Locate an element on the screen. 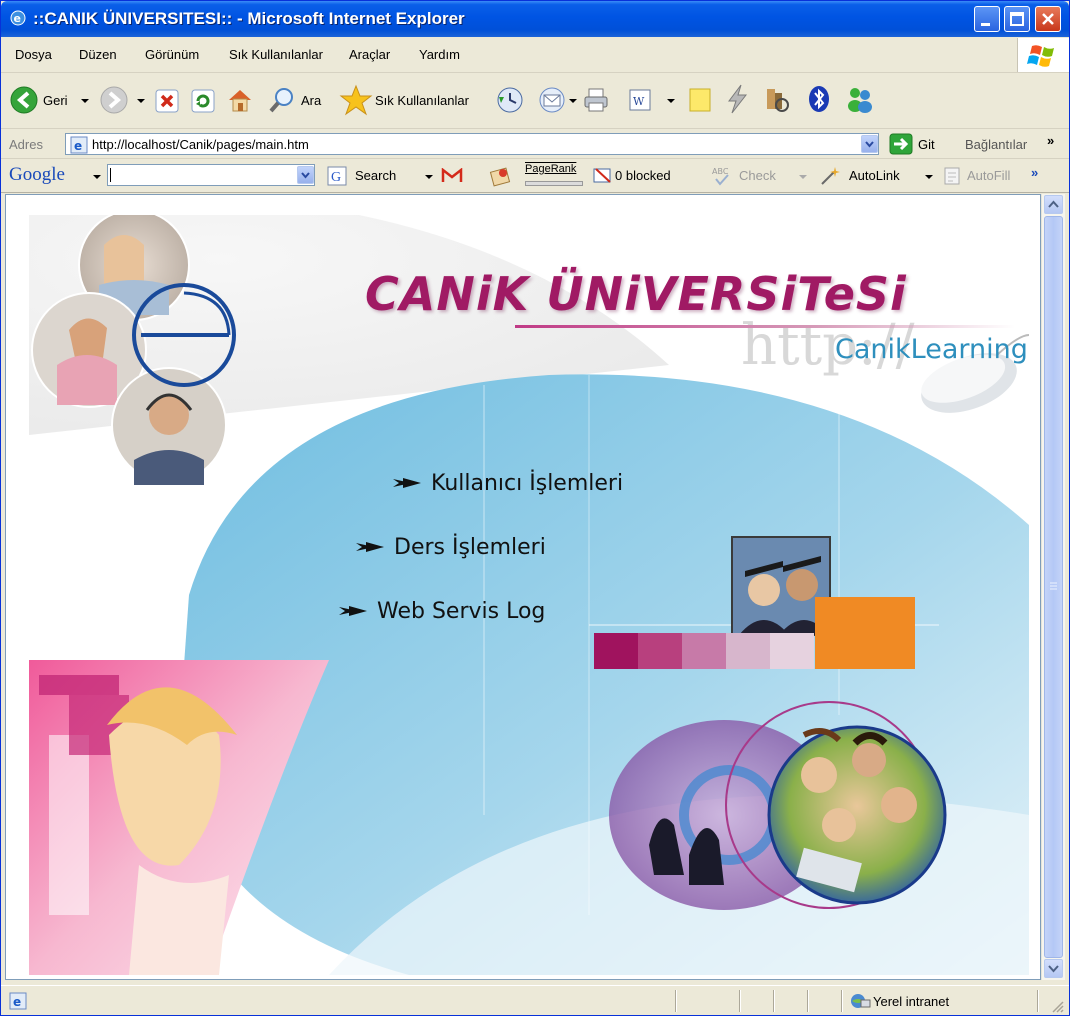  go-button is located at coordinates (901, 146).